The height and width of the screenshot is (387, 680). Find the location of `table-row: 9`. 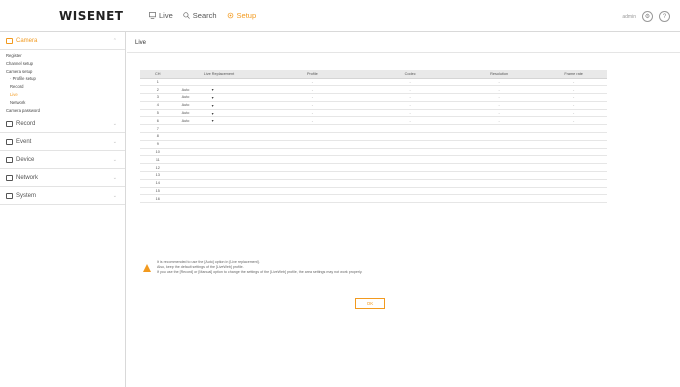

table-row: 9 is located at coordinates (373, 144).